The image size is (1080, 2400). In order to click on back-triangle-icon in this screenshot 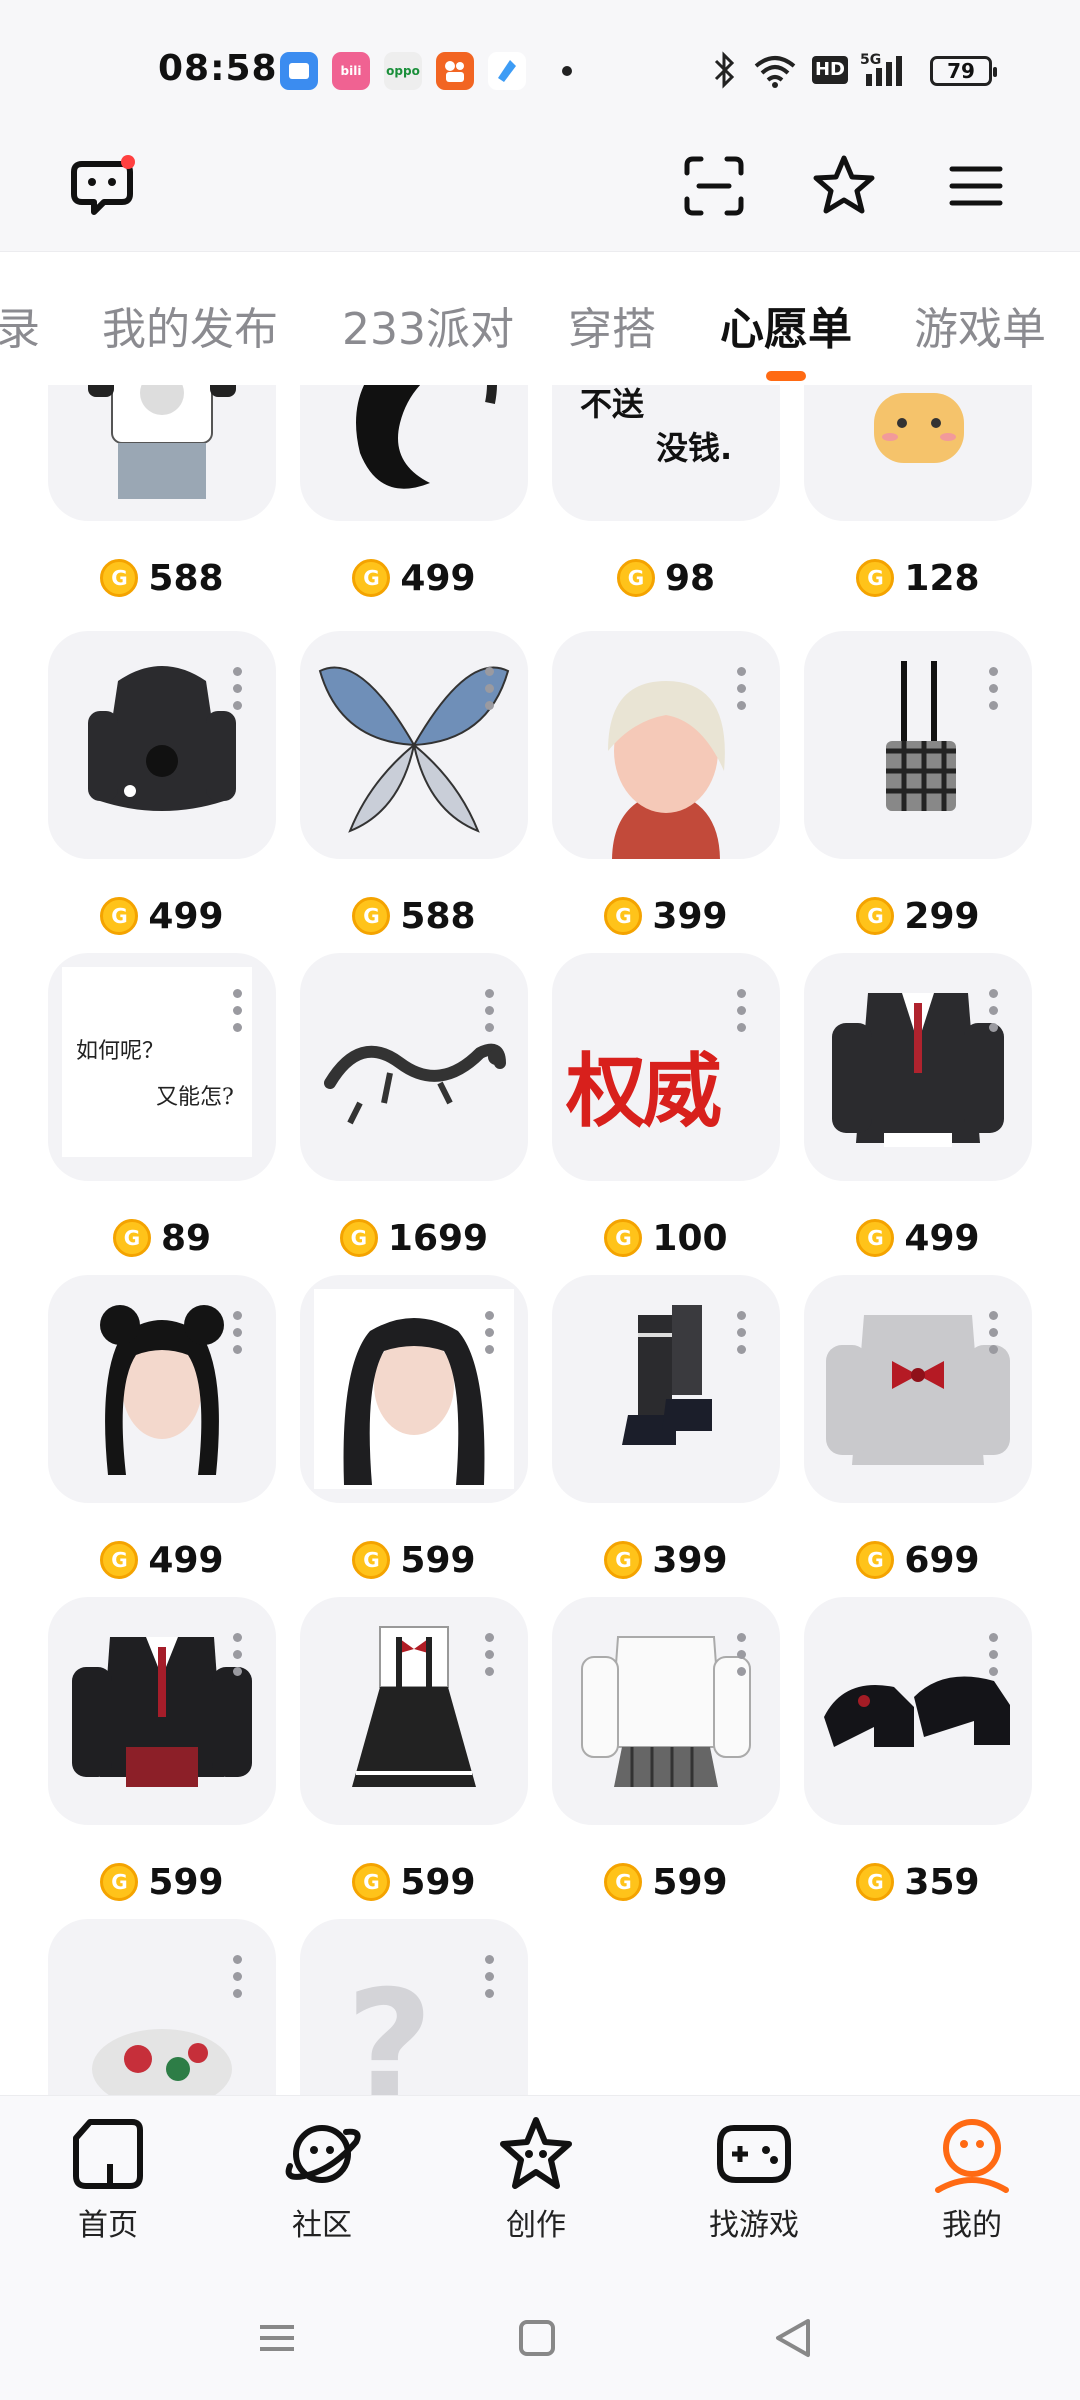, I will do `click(793, 2338)`.